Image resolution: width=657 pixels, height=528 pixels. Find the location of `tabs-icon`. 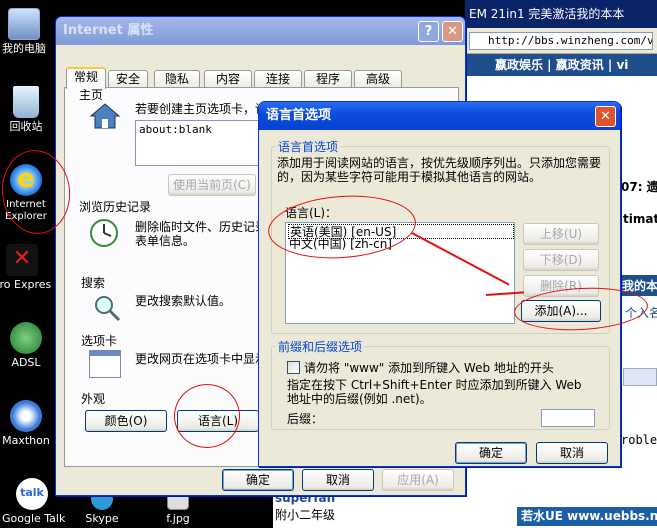

tabs-icon is located at coordinates (105, 364).